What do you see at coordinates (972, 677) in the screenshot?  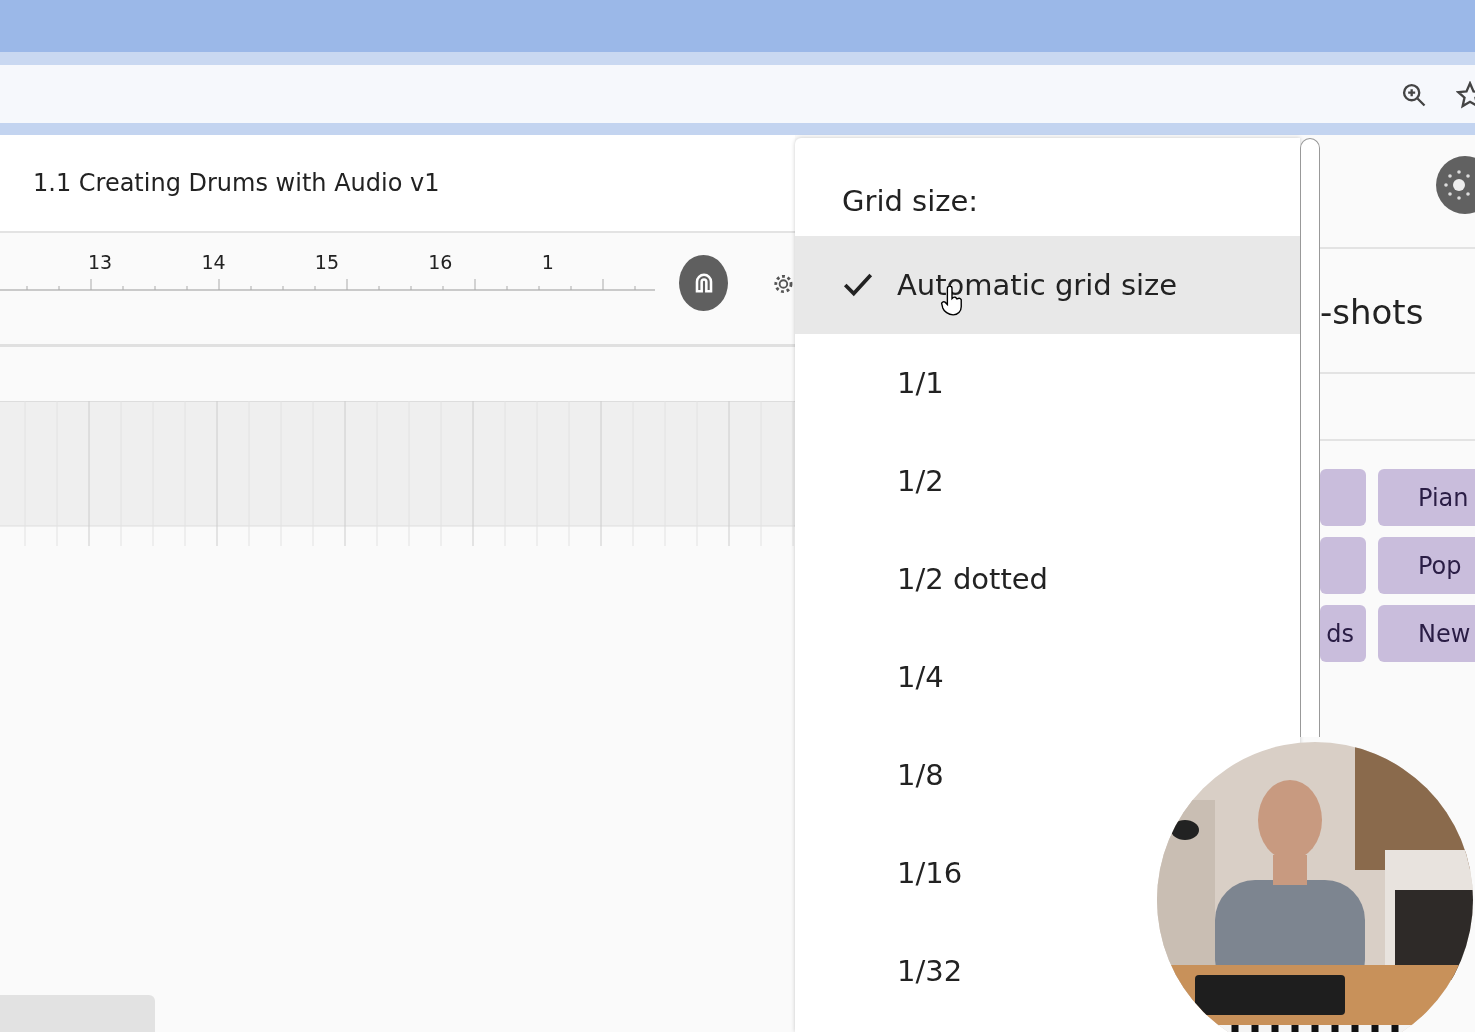 I see `menu-item: 1/4` at bounding box center [972, 677].